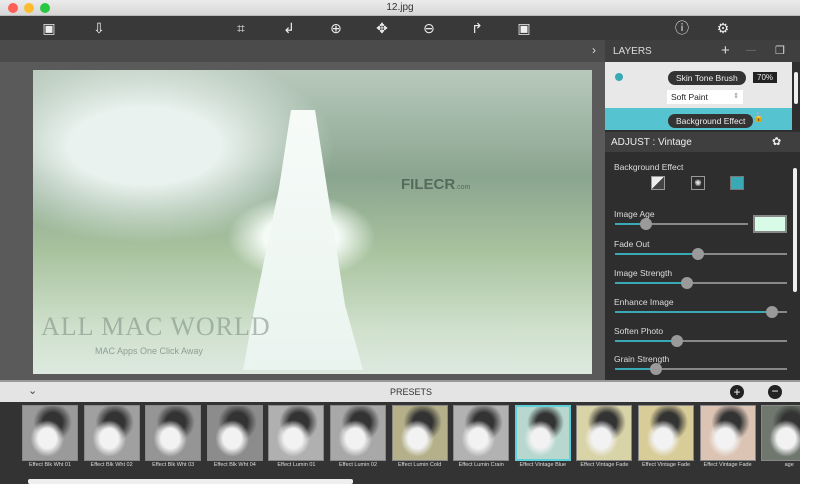 This screenshot has height=484, width=836. Describe the element at coordinates (632, 244) in the screenshot. I see `slider-label: Fade Out` at that location.